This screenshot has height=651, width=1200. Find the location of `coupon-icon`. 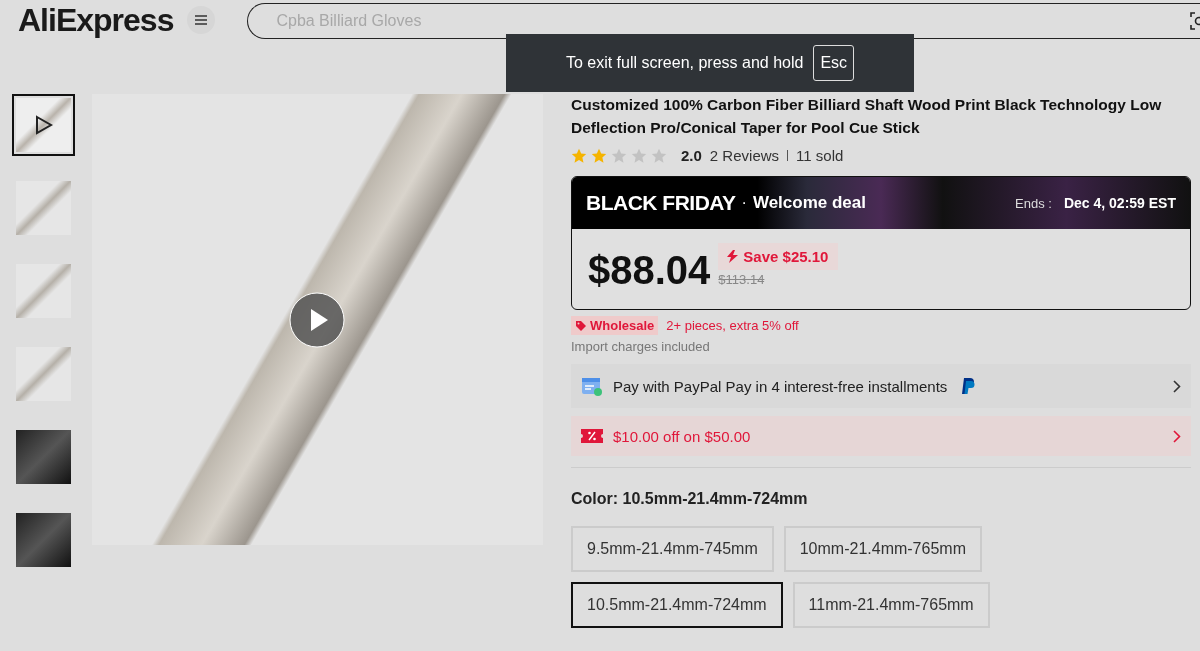

coupon-icon is located at coordinates (592, 436).